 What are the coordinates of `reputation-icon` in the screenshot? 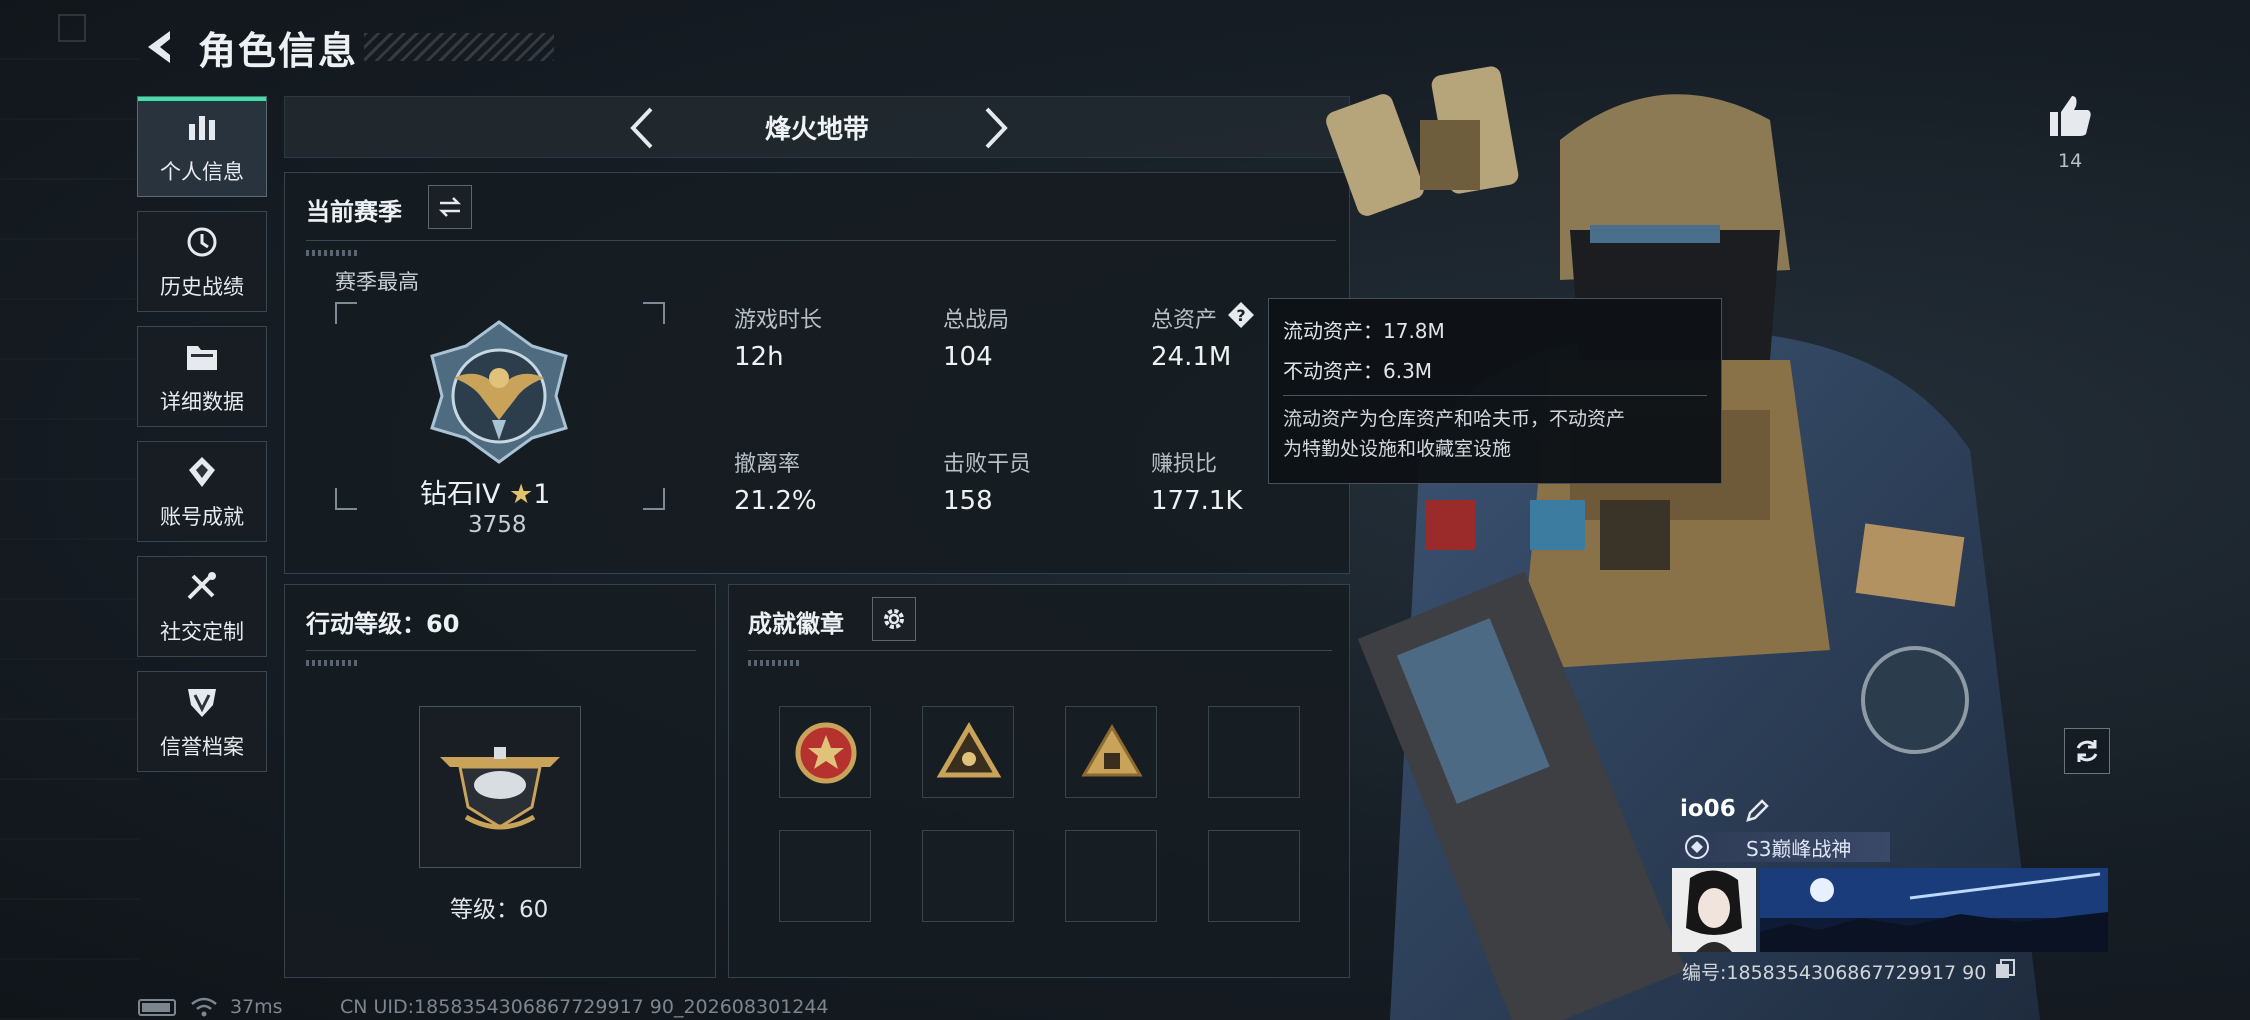 It's located at (202, 702).